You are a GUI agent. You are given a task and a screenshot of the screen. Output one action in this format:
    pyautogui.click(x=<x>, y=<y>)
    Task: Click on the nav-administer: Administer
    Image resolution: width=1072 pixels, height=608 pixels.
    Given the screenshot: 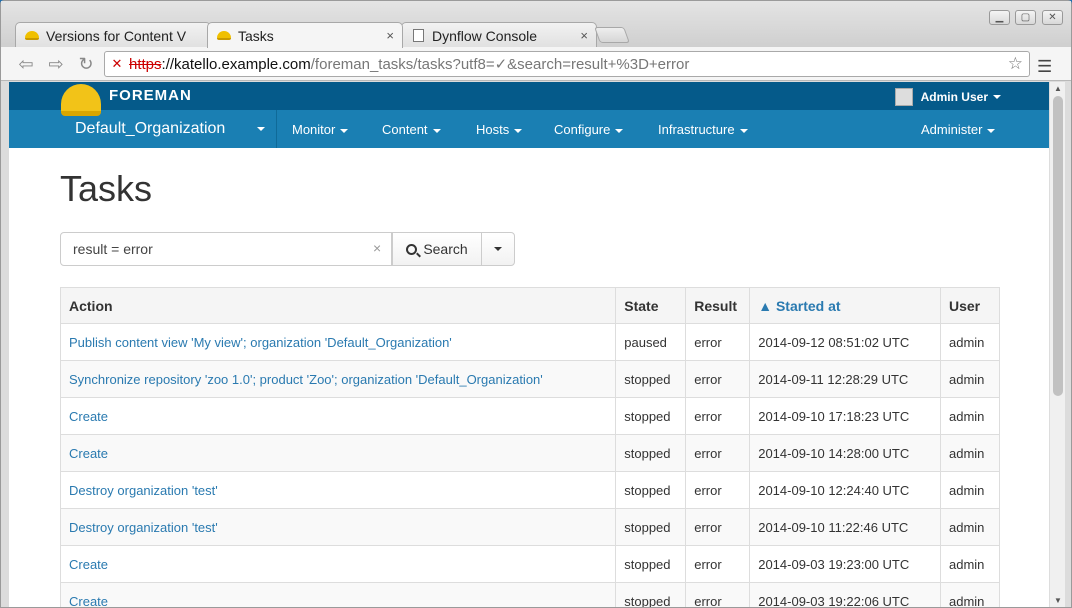 What is the action you would take?
    pyautogui.click(x=958, y=129)
    